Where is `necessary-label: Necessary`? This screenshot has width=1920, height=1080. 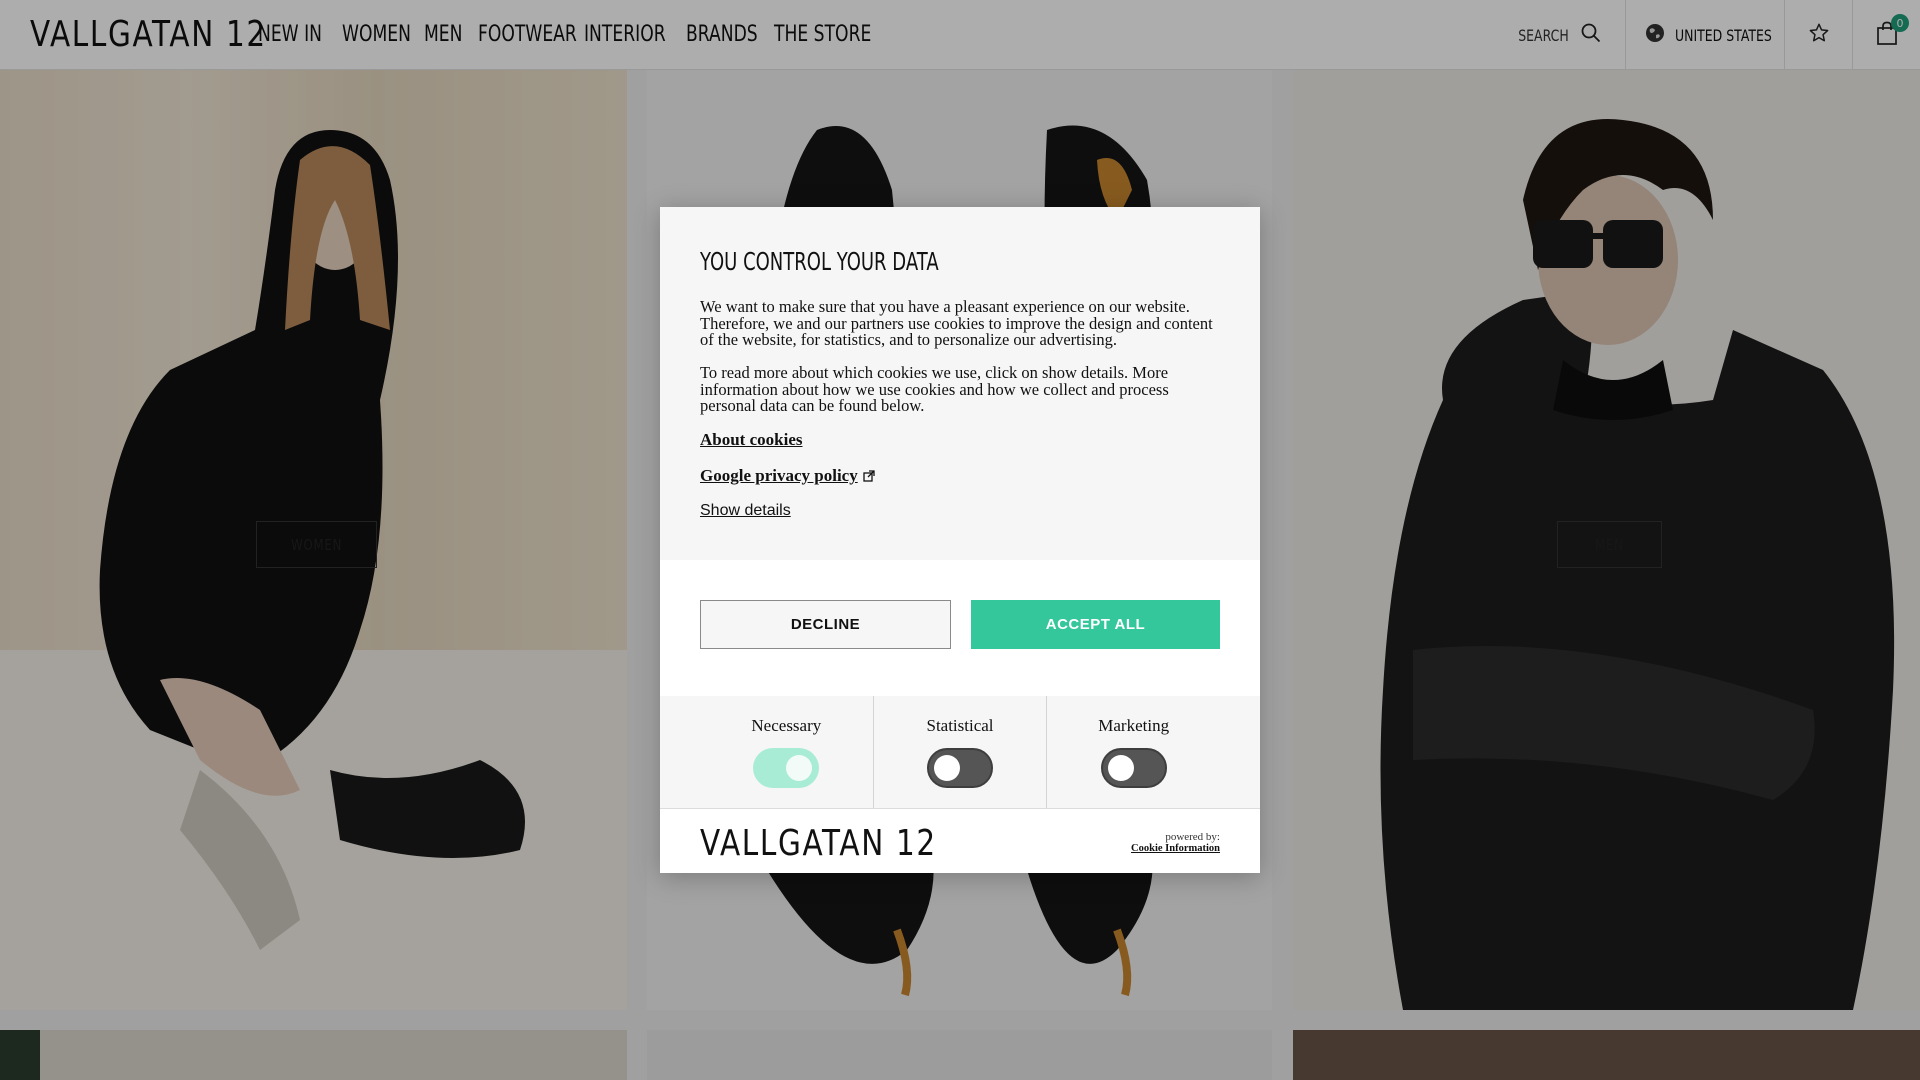 necessary-label: Necessary is located at coordinates (786, 725).